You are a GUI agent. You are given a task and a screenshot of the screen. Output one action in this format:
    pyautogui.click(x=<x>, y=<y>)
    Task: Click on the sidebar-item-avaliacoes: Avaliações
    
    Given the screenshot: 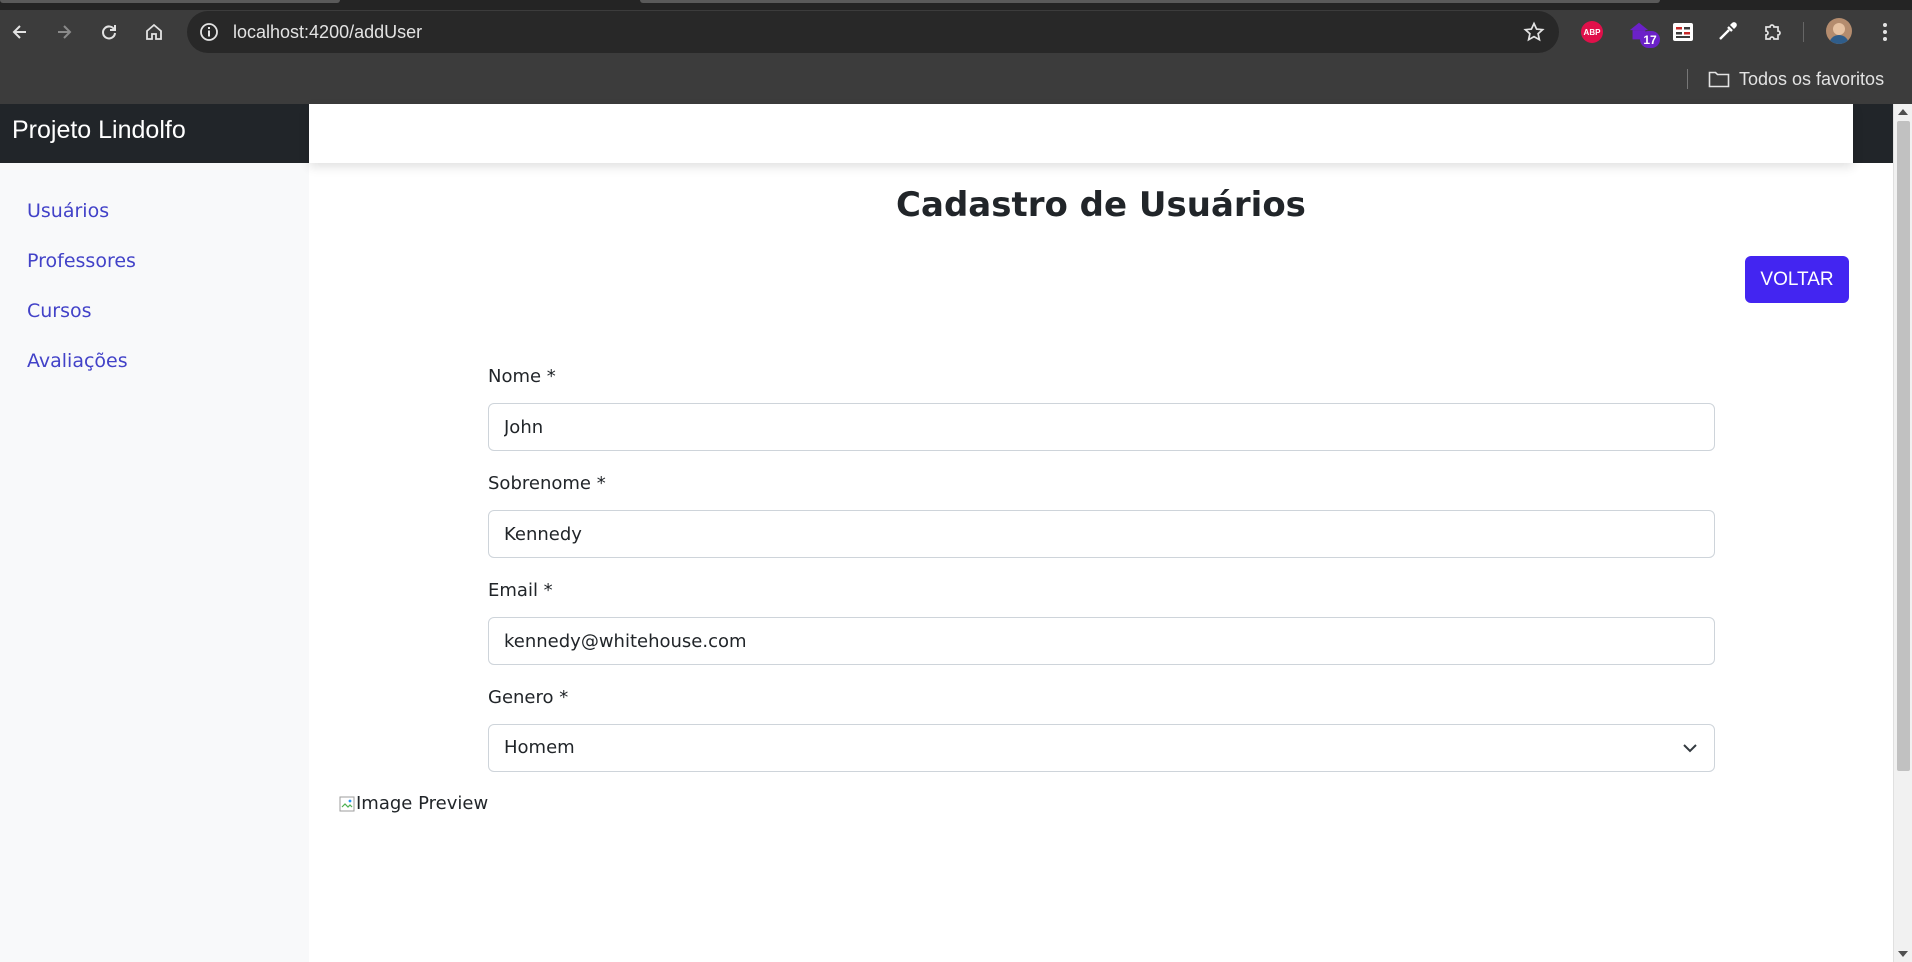 What is the action you would take?
    pyautogui.click(x=77, y=361)
    